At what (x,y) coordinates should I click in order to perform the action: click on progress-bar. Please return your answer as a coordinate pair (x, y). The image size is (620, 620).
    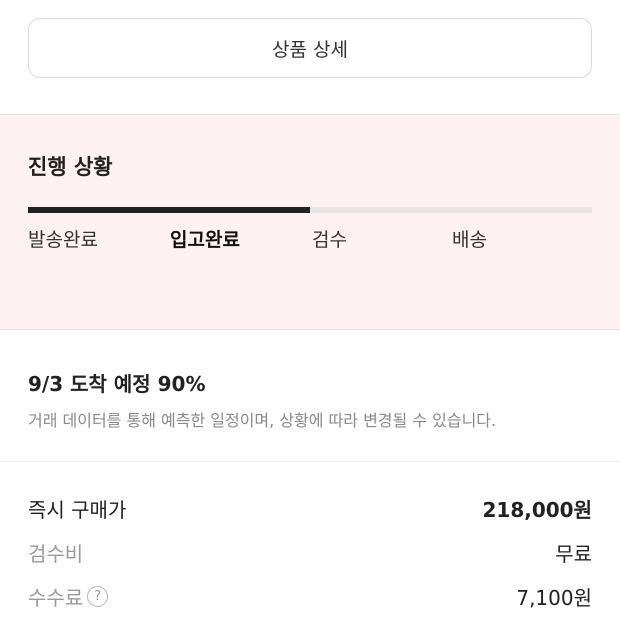
    Looking at the image, I should click on (310, 210).